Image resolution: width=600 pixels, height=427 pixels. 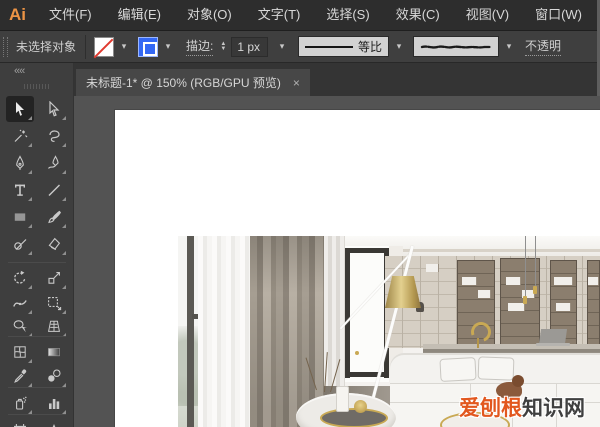 I want to click on paintbrush-tool, so click(x=54, y=217).